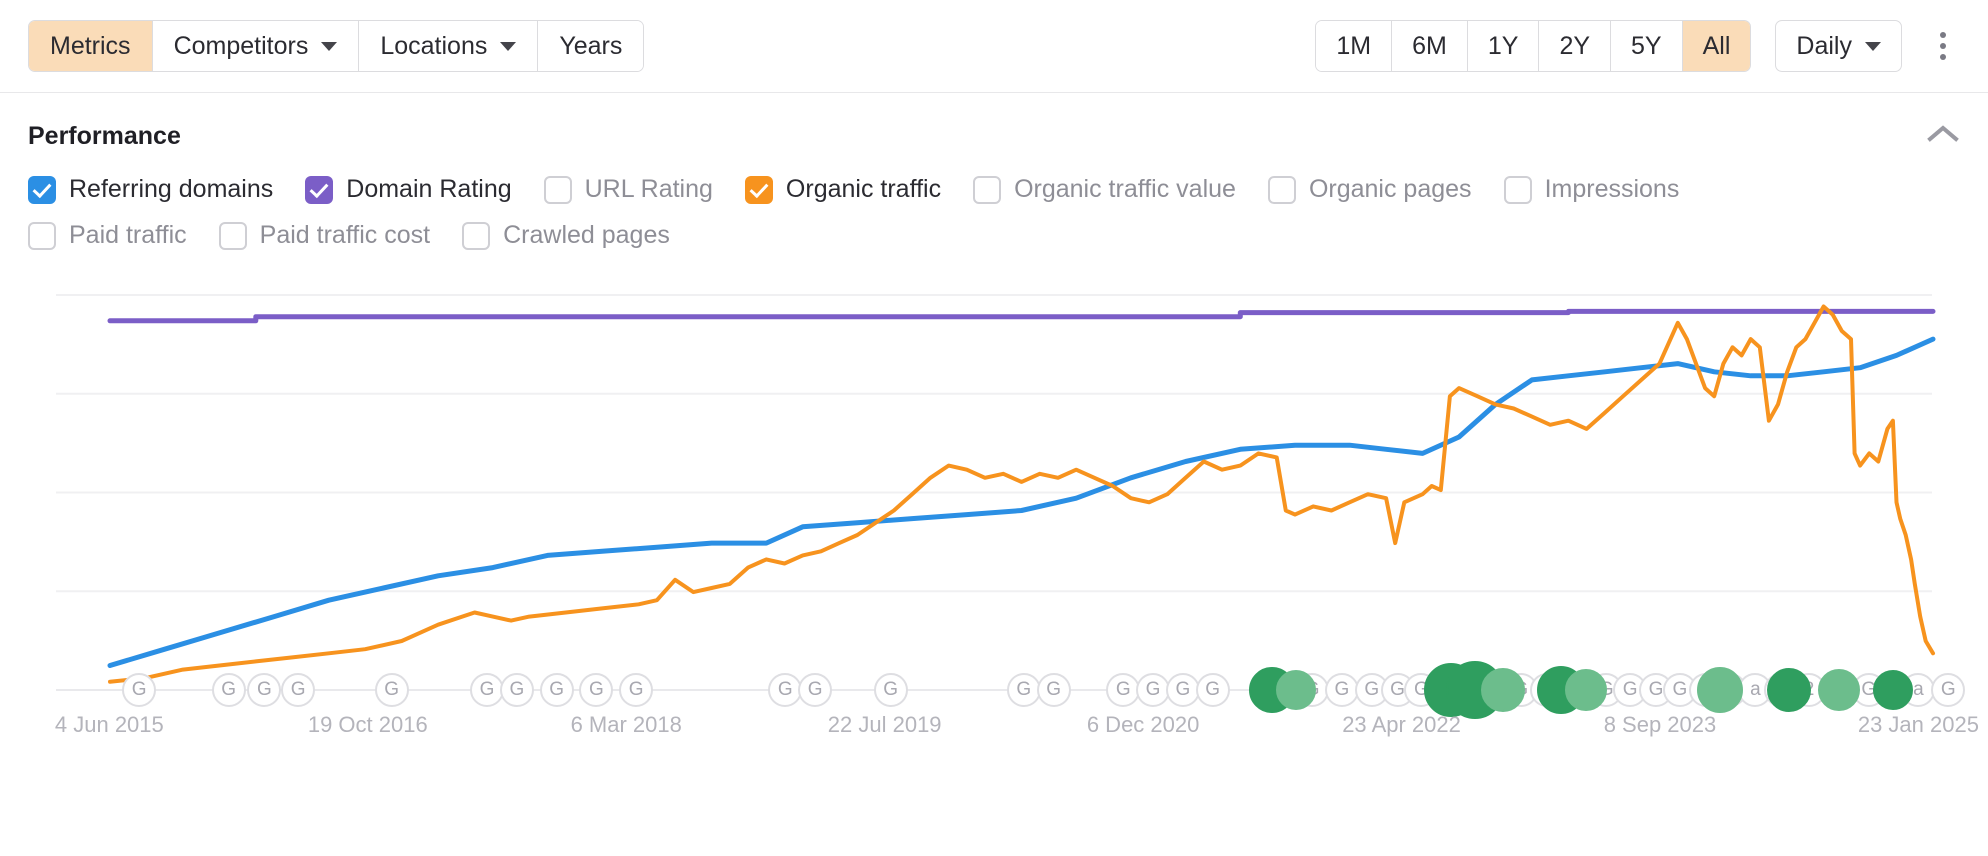 This screenshot has height=856, width=1988. I want to click on toolbar-right-controls: 1M 6M 1Y 2Y 5Y All Daily, so click(1637, 46).